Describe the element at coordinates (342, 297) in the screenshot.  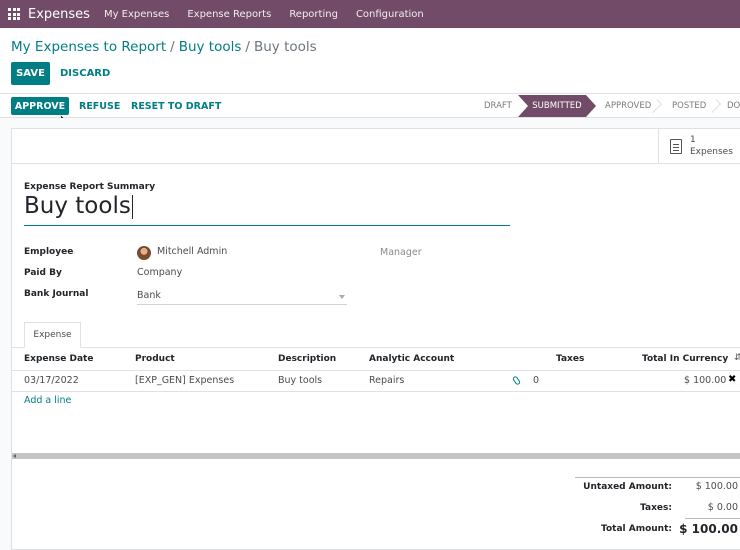
I see `chevron-down-icon` at that location.